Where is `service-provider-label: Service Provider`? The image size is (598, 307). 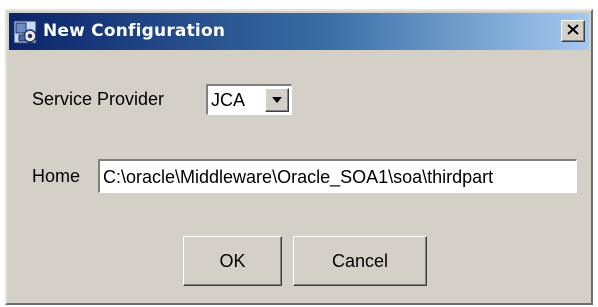 service-provider-label: Service Provider is located at coordinates (98, 99).